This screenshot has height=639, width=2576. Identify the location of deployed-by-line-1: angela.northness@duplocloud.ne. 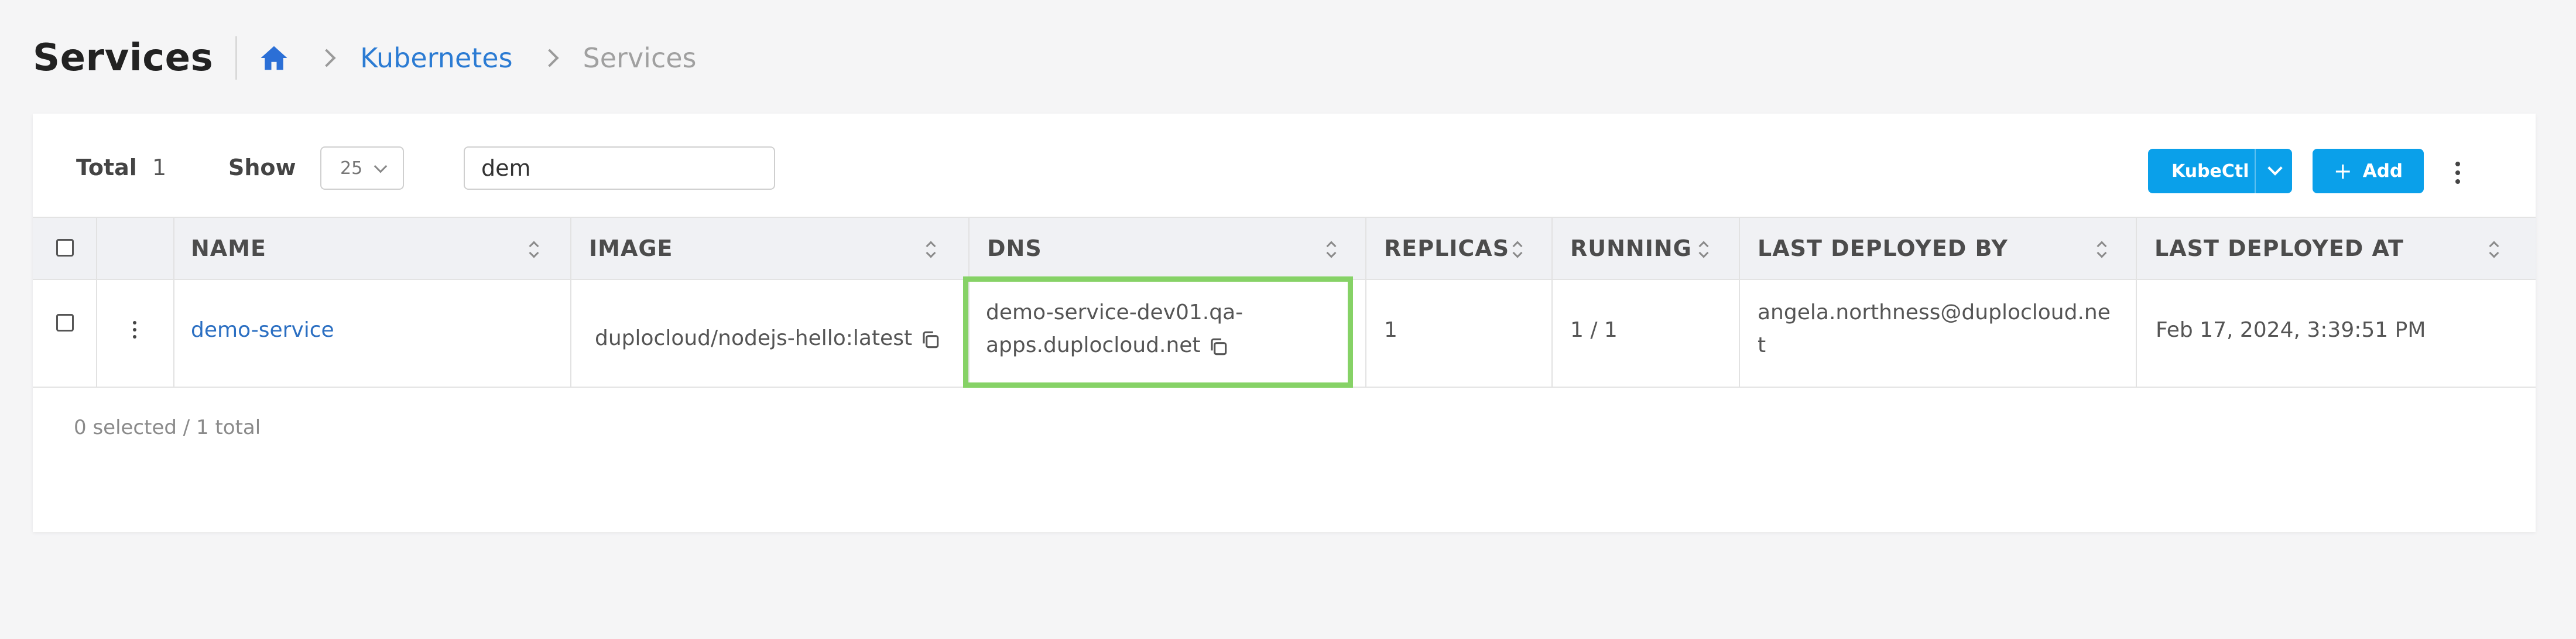
(1934, 312).